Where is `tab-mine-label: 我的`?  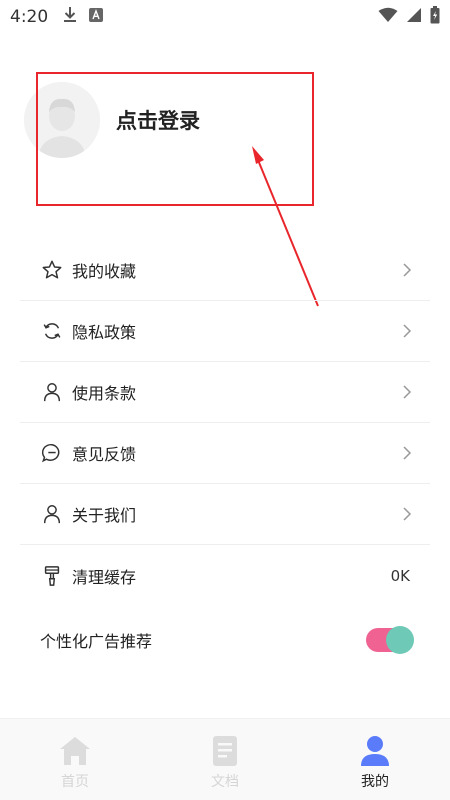 tab-mine-label: 我的 is located at coordinates (375, 782).